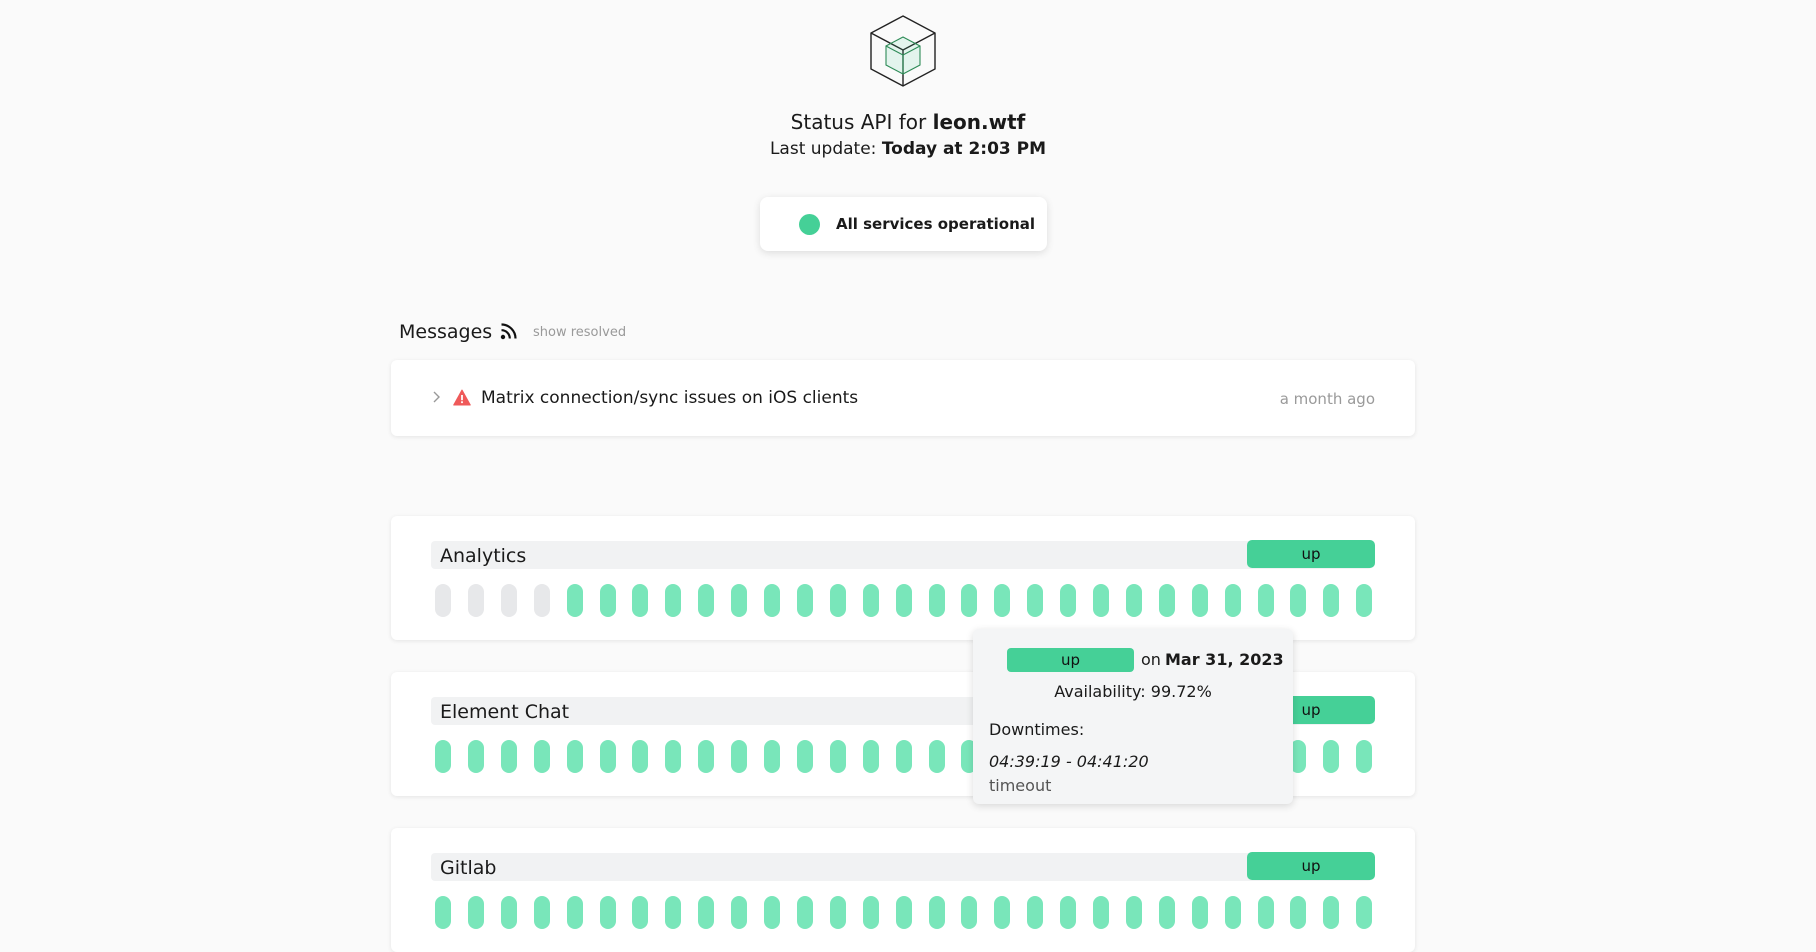  Describe the element at coordinates (1224, 659) in the screenshot. I see `tooltip-date: Mar 31, 2023` at that location.